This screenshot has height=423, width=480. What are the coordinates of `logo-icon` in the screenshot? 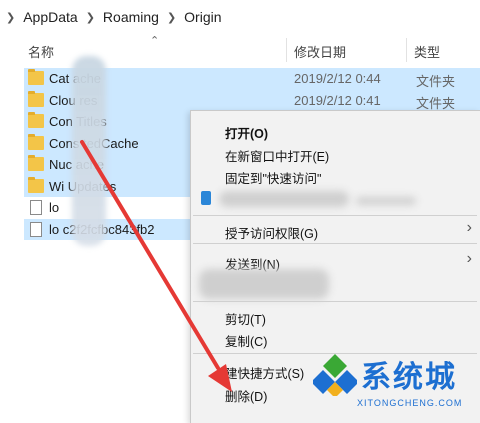 It's located at (335, 375).